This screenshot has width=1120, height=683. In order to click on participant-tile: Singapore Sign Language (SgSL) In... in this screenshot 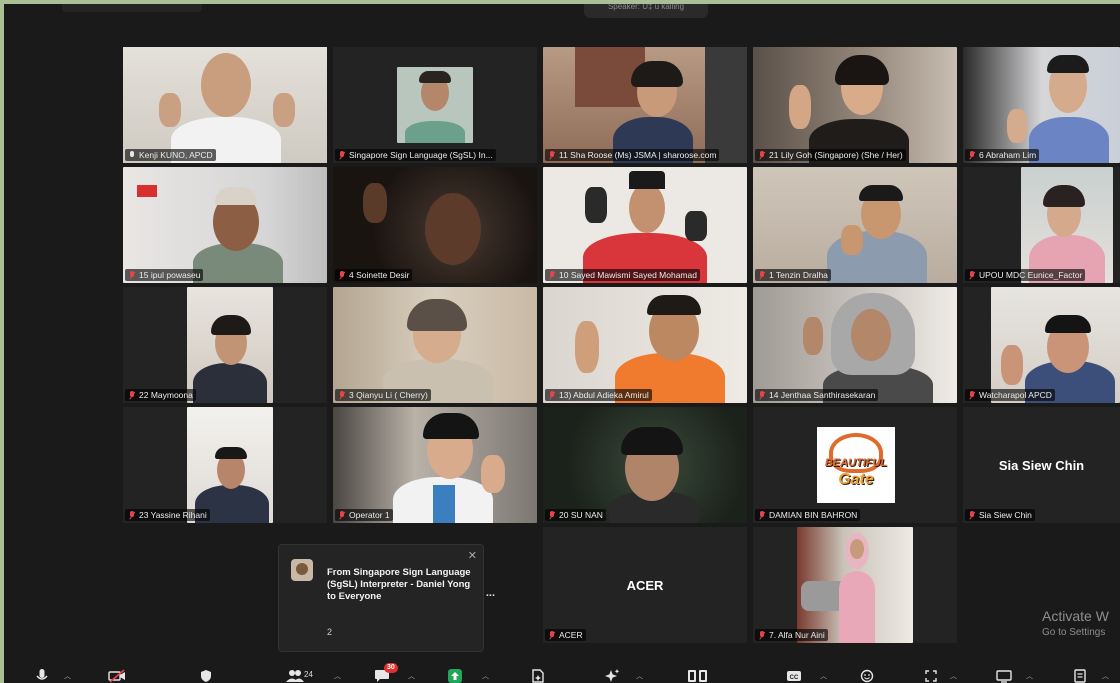, I will do `click(435, 105)`.